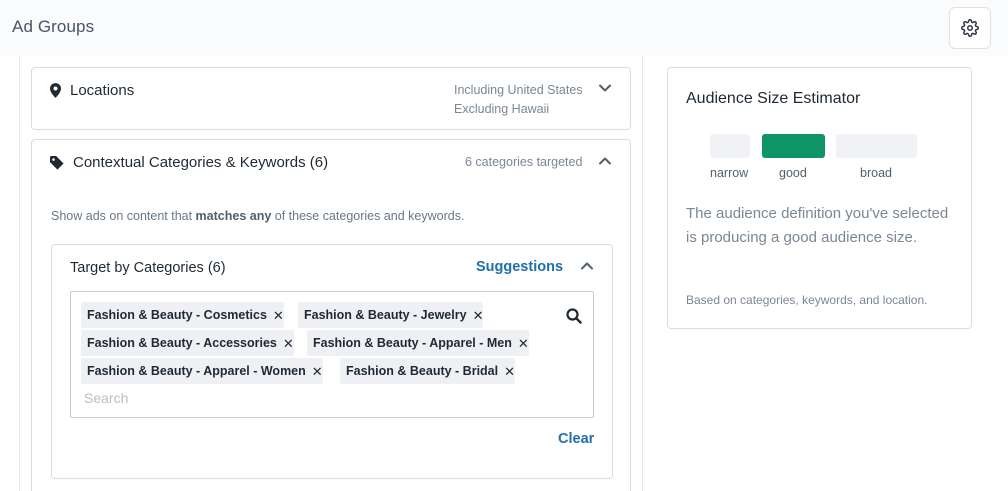 The height and width of the screenshot is (491, 1008). Describe the element at coordinates (294, 398) in the screenshot. I see `category-search-input` at that location.